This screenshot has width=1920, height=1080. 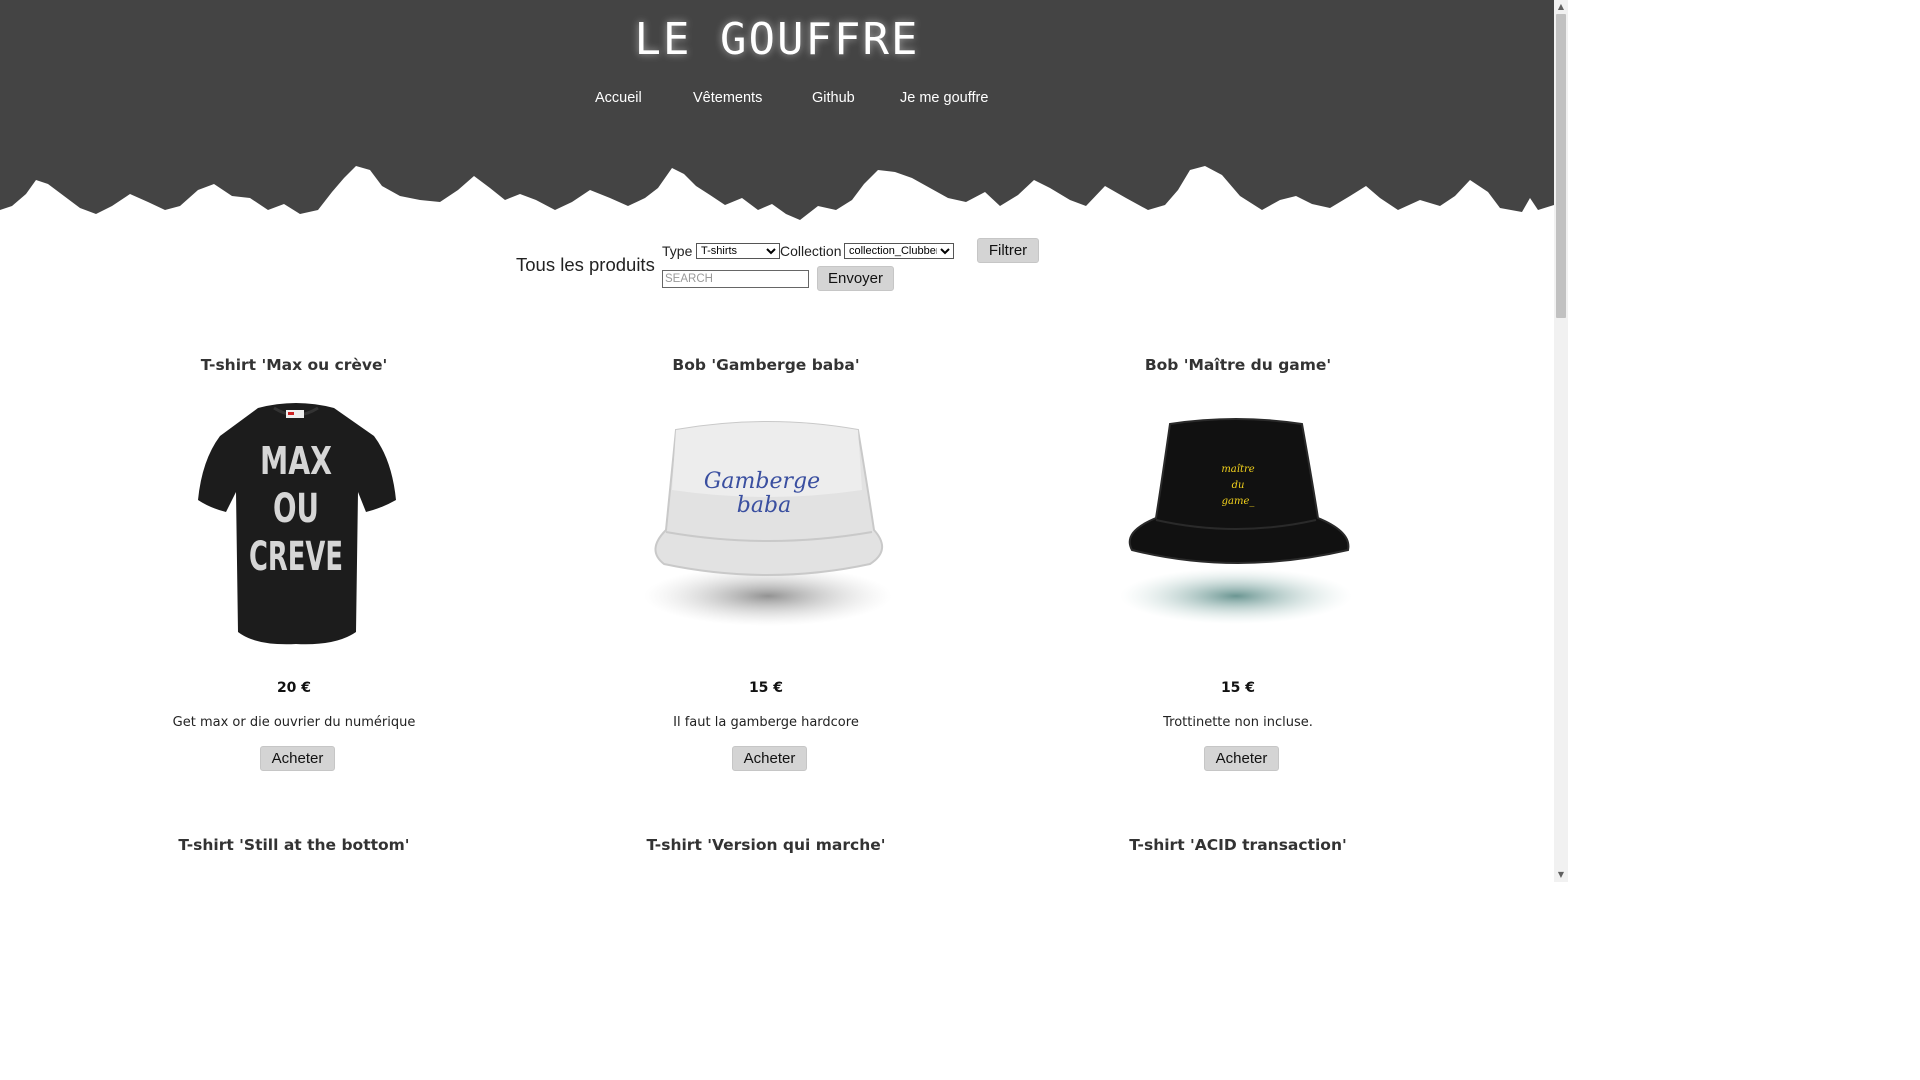 I want to click on scroll-thumb, so click(x=1561, y=166).